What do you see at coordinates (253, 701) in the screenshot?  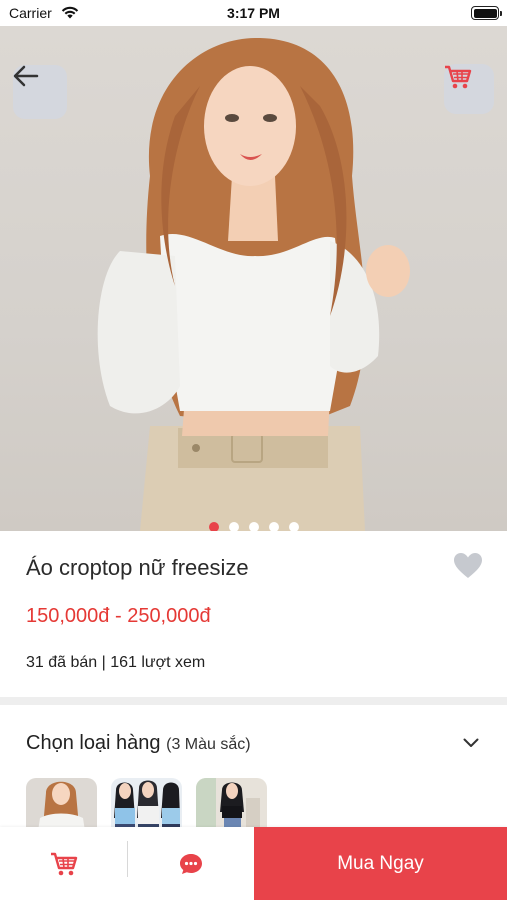 I see `section-divider` at bounding box center [253, 701].